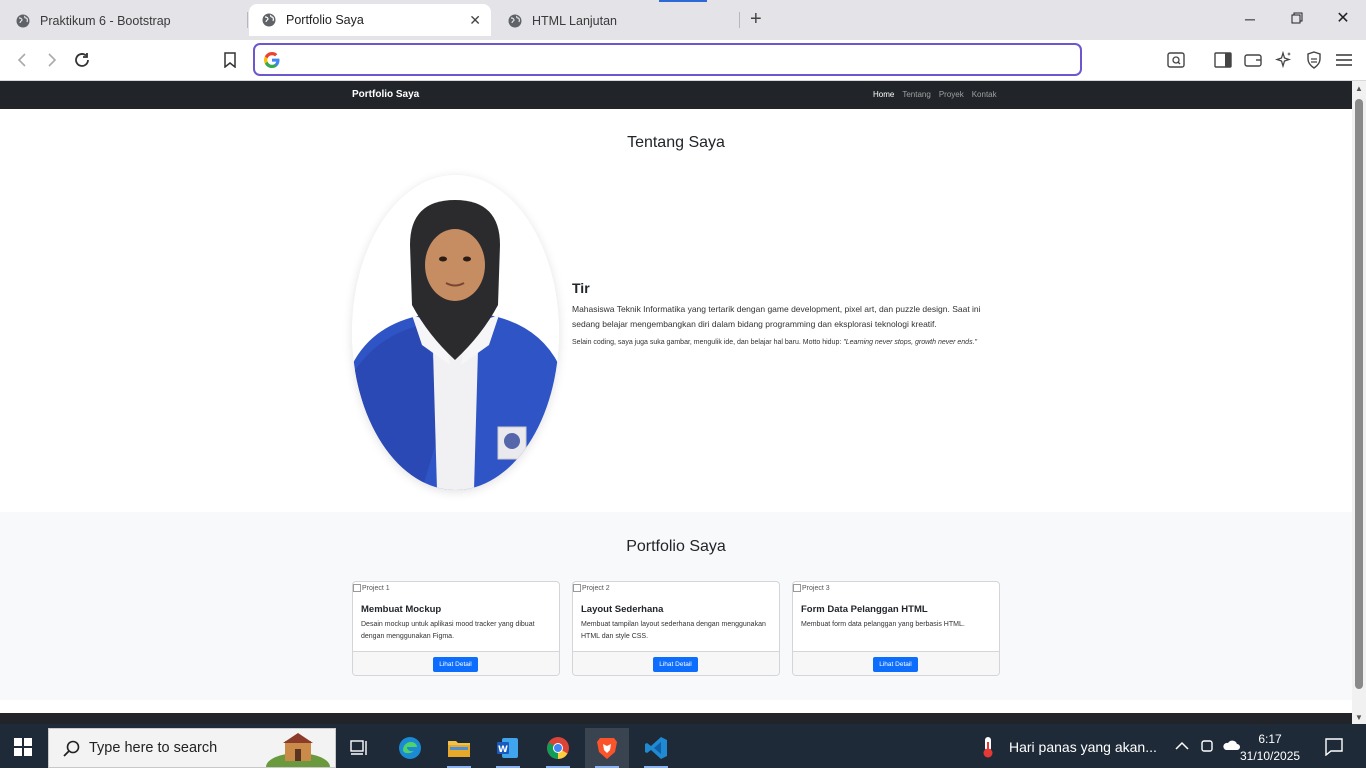 The height and width of the screenshot is (772, 1366). Describe the element at coordinates (883, 94) in the screenshot. I see `nav-link-home: Home` at that location.